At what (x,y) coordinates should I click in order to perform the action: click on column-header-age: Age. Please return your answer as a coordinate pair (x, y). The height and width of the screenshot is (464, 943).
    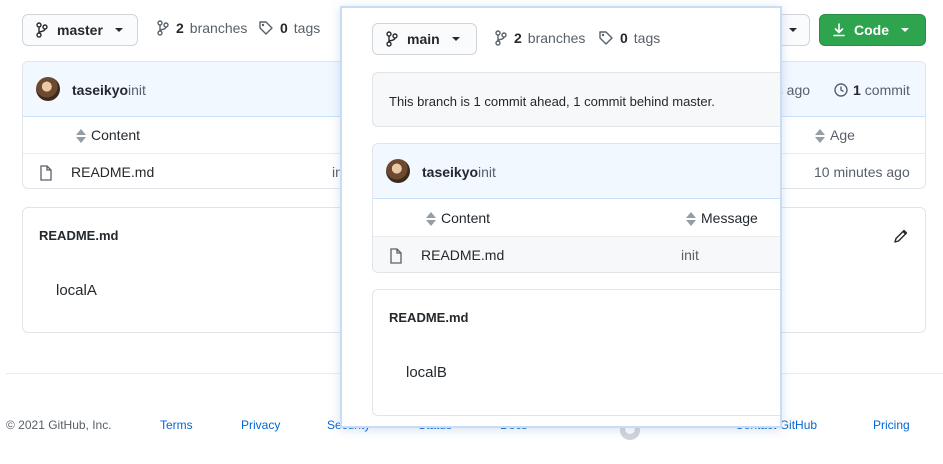
    Looking at the image, I should click on (834, 135).